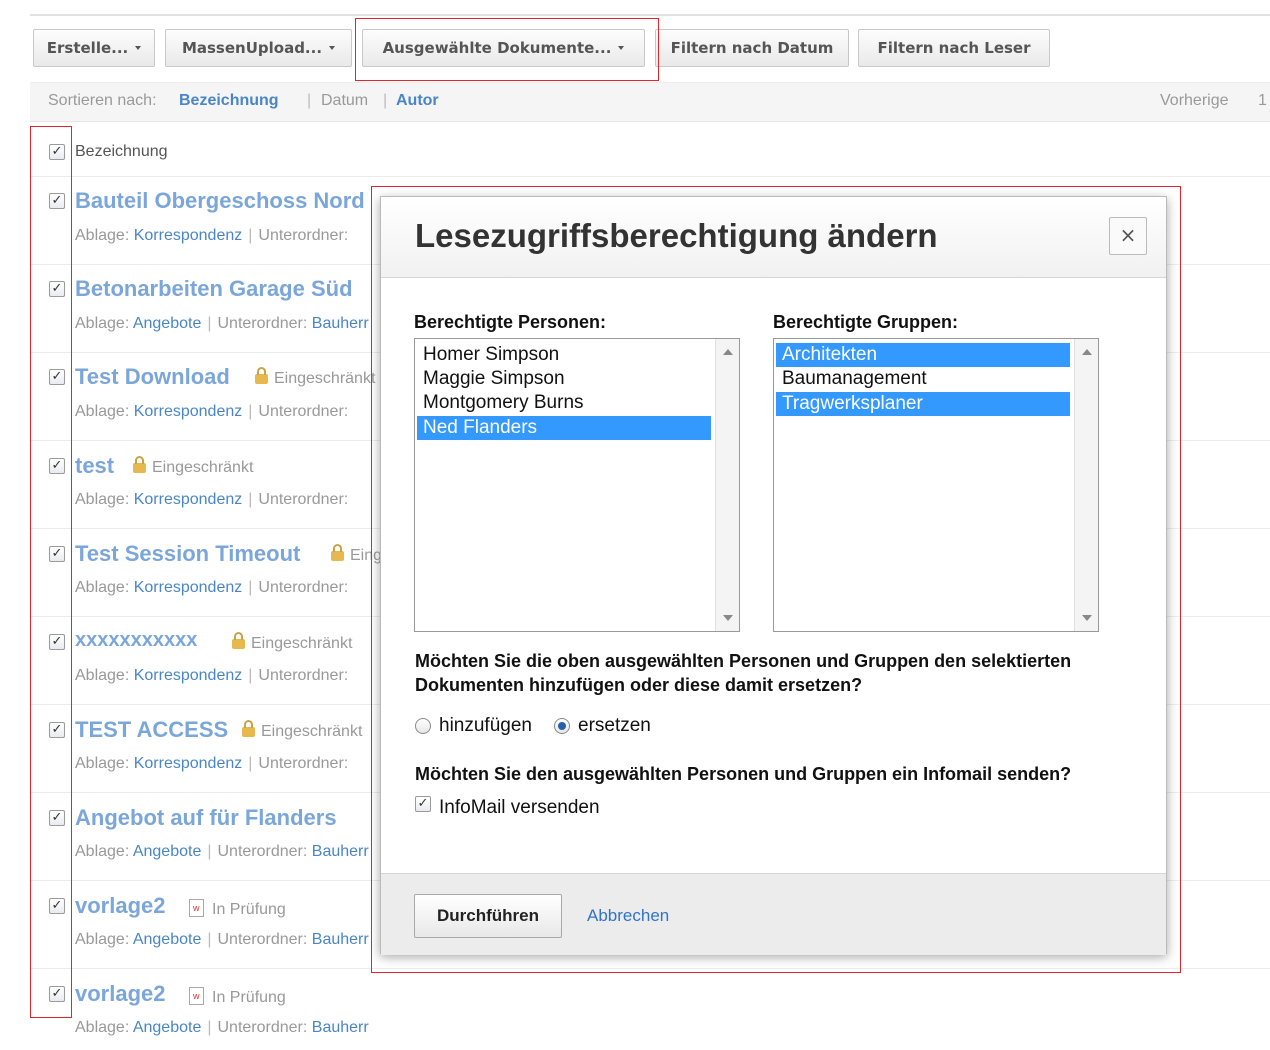 This screenshot has height=1050, width=1270. I want to click on filter-by-date-label: Filtern nach Datum, so click(752, 48).